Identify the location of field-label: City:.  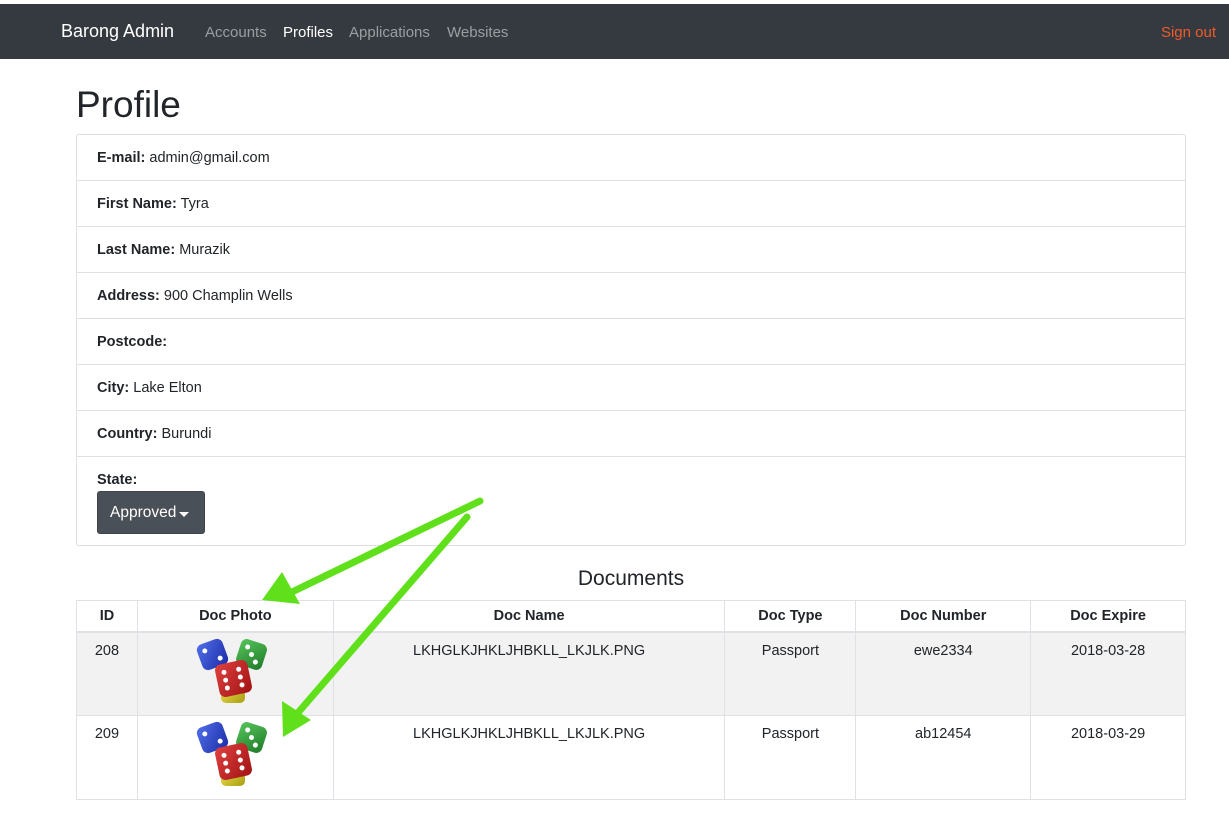
(113, 388).